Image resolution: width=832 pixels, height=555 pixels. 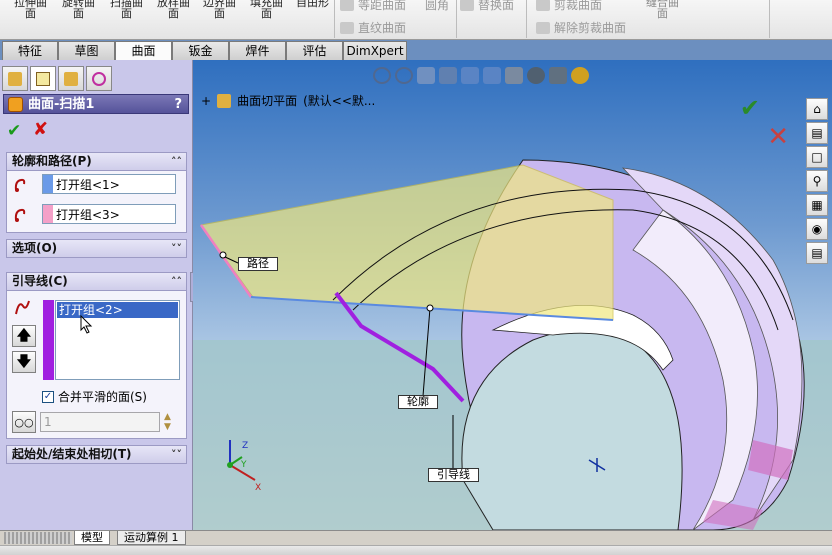 What do you see at coordinates (30, 50) in the screenshot?
I see `tab-features: 特征` at bounding box center [30, 50].